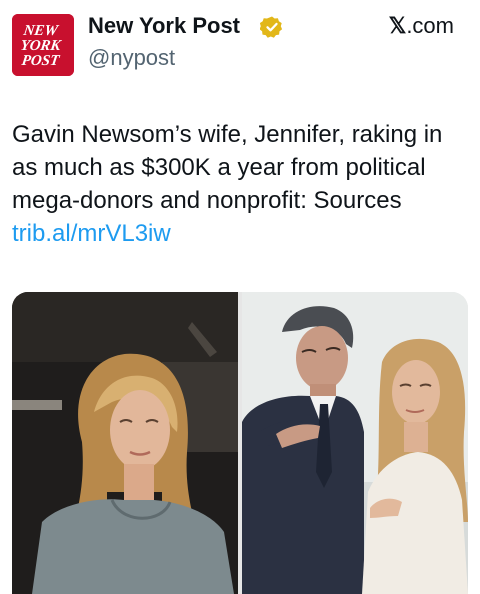 This screenshot has width=480, height=594. Describe the element at coordinates (430, 25) in the screenshot. I see `source-domain: .com` at that location.